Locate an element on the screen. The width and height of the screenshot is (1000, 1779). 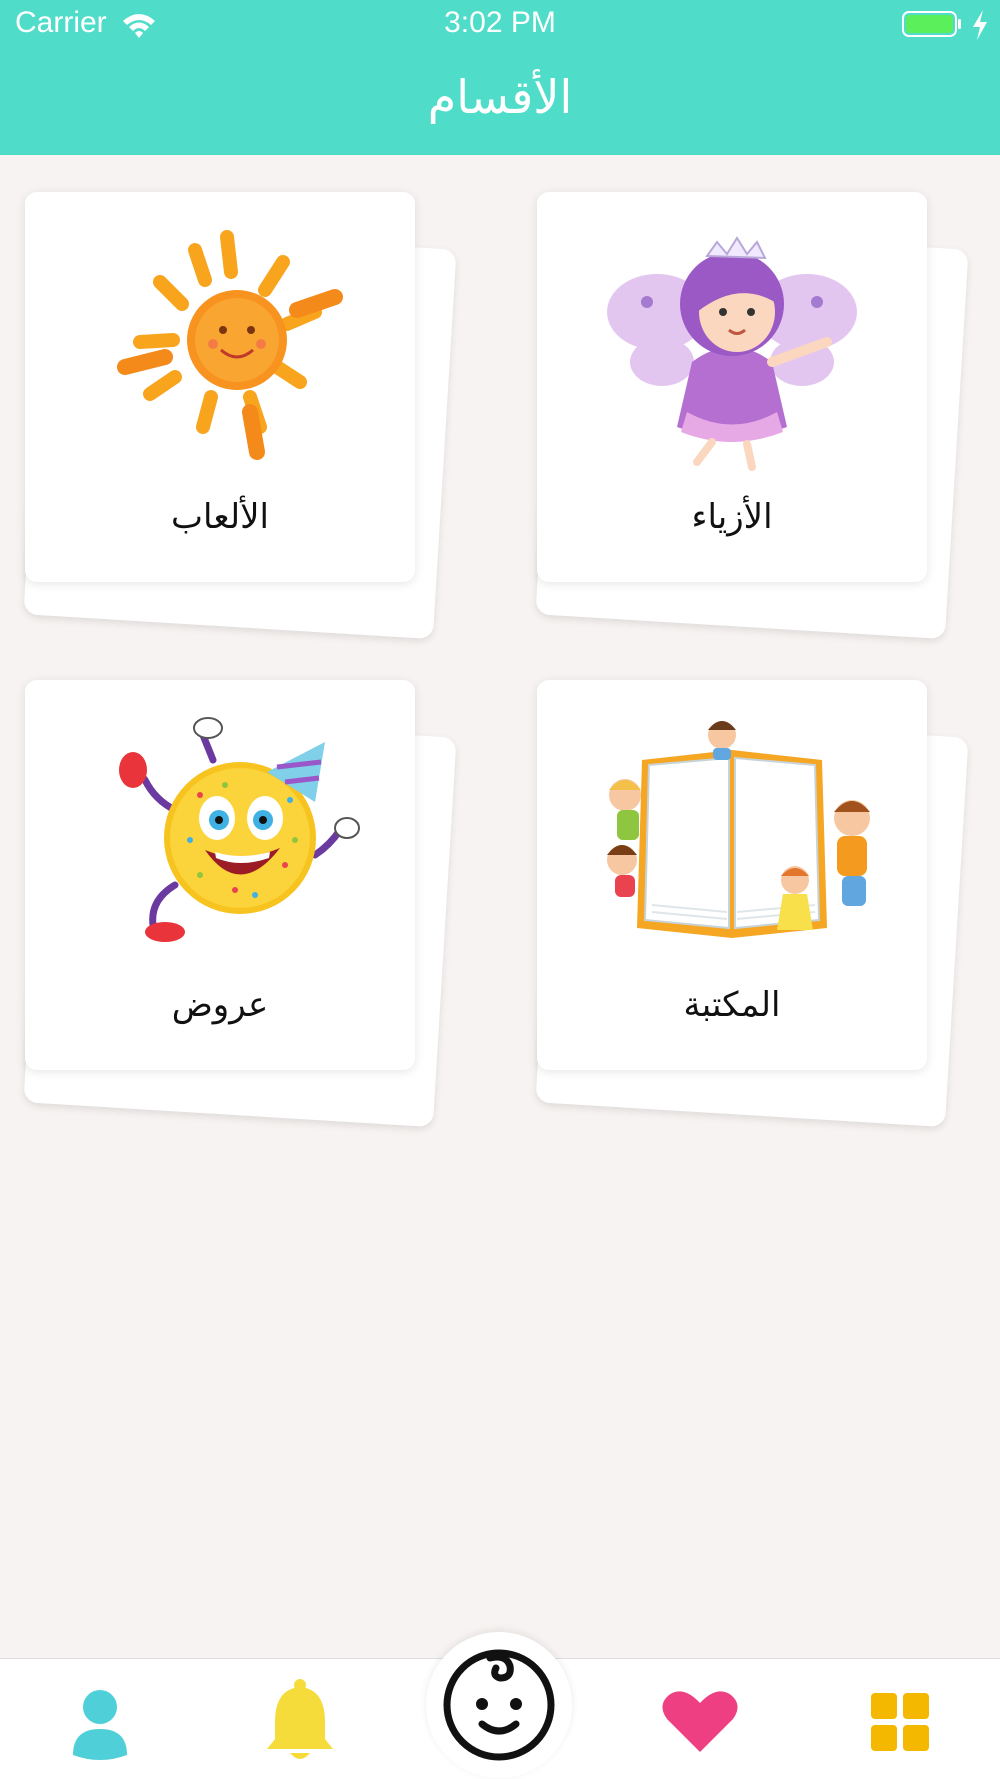
card-face: الألعاب is located at coordinates (220, 387).